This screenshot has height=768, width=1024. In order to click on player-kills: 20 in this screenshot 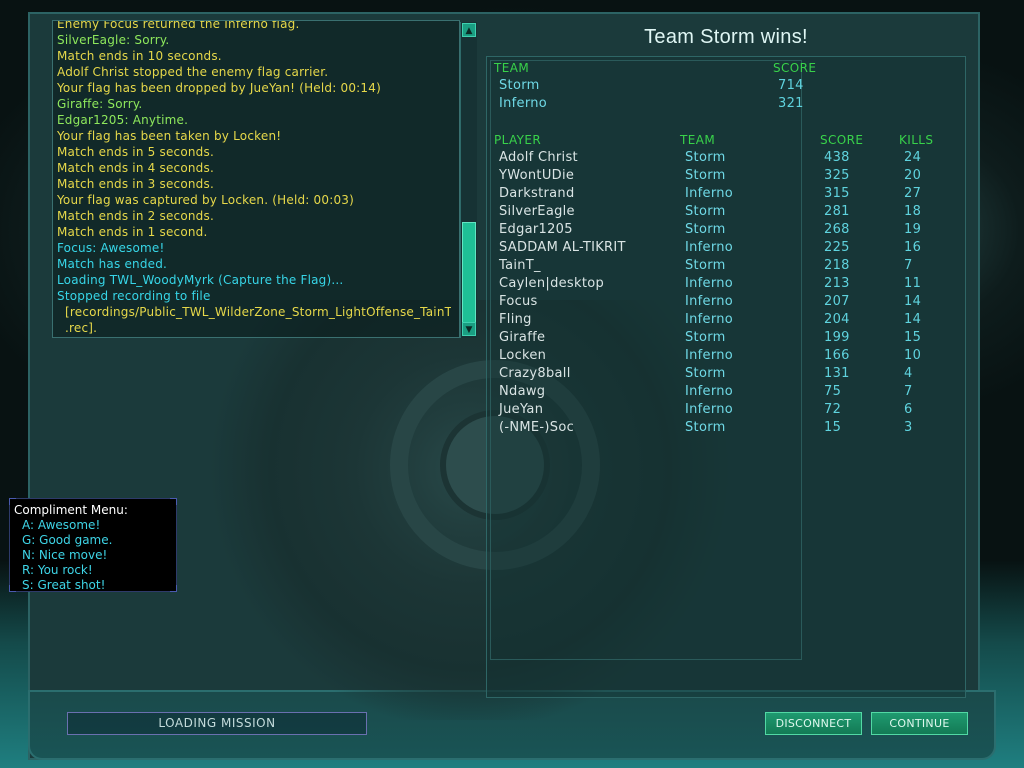, I will do `click(913, 175)`.